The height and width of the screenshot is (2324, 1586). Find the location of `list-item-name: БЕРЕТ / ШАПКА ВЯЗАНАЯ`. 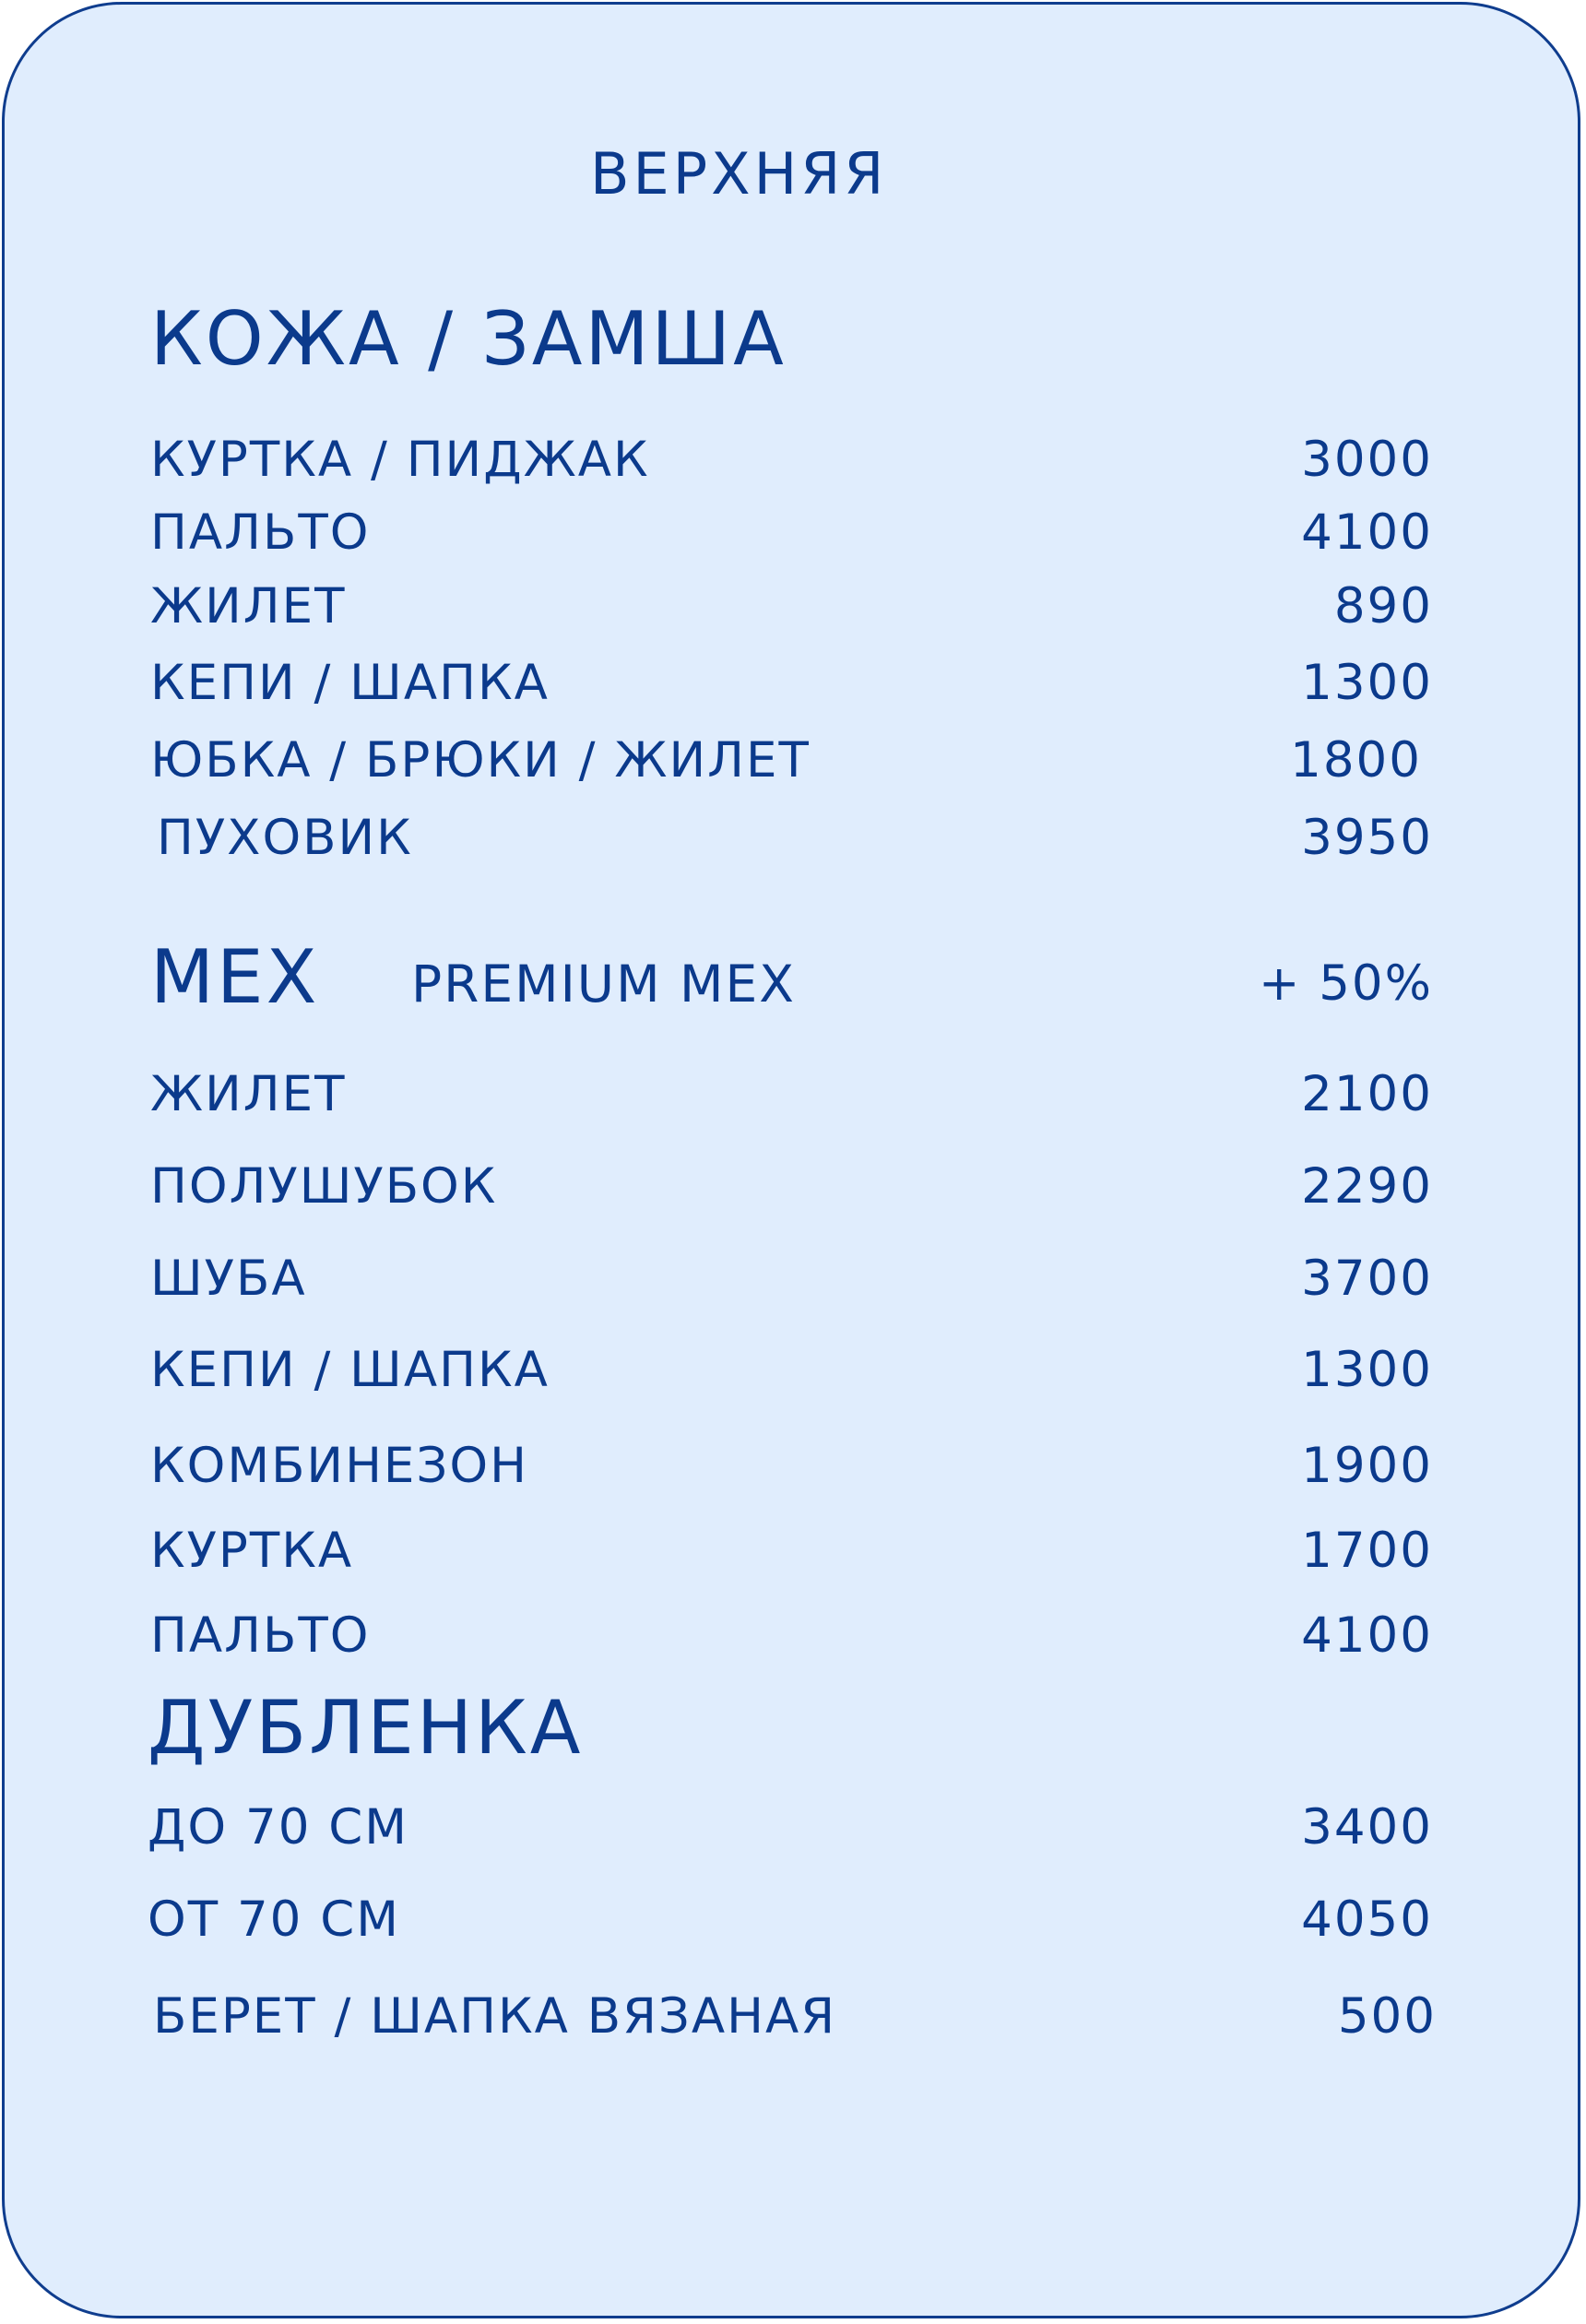

list-item-name: БЕРЕТ / ШАПКА ВЯЗАНАЯ is located at coordinates (495, 2016).